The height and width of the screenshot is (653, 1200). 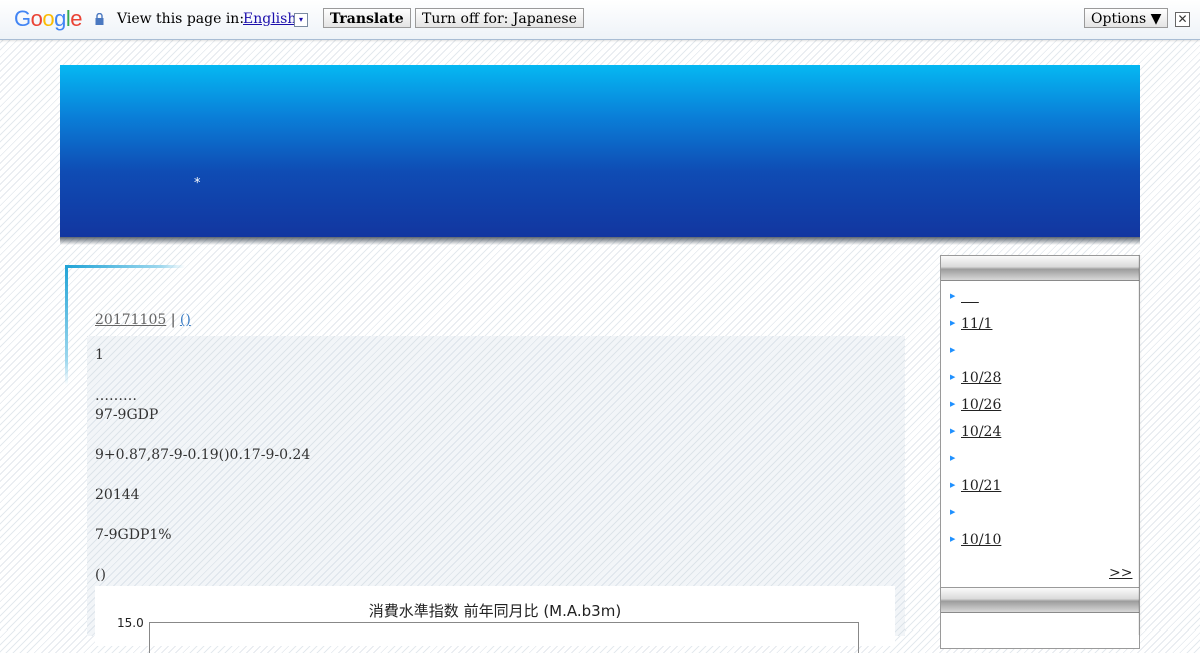 I want to click on turn-off-button: Turn off for: Japanese, so click(x=499, y=18).